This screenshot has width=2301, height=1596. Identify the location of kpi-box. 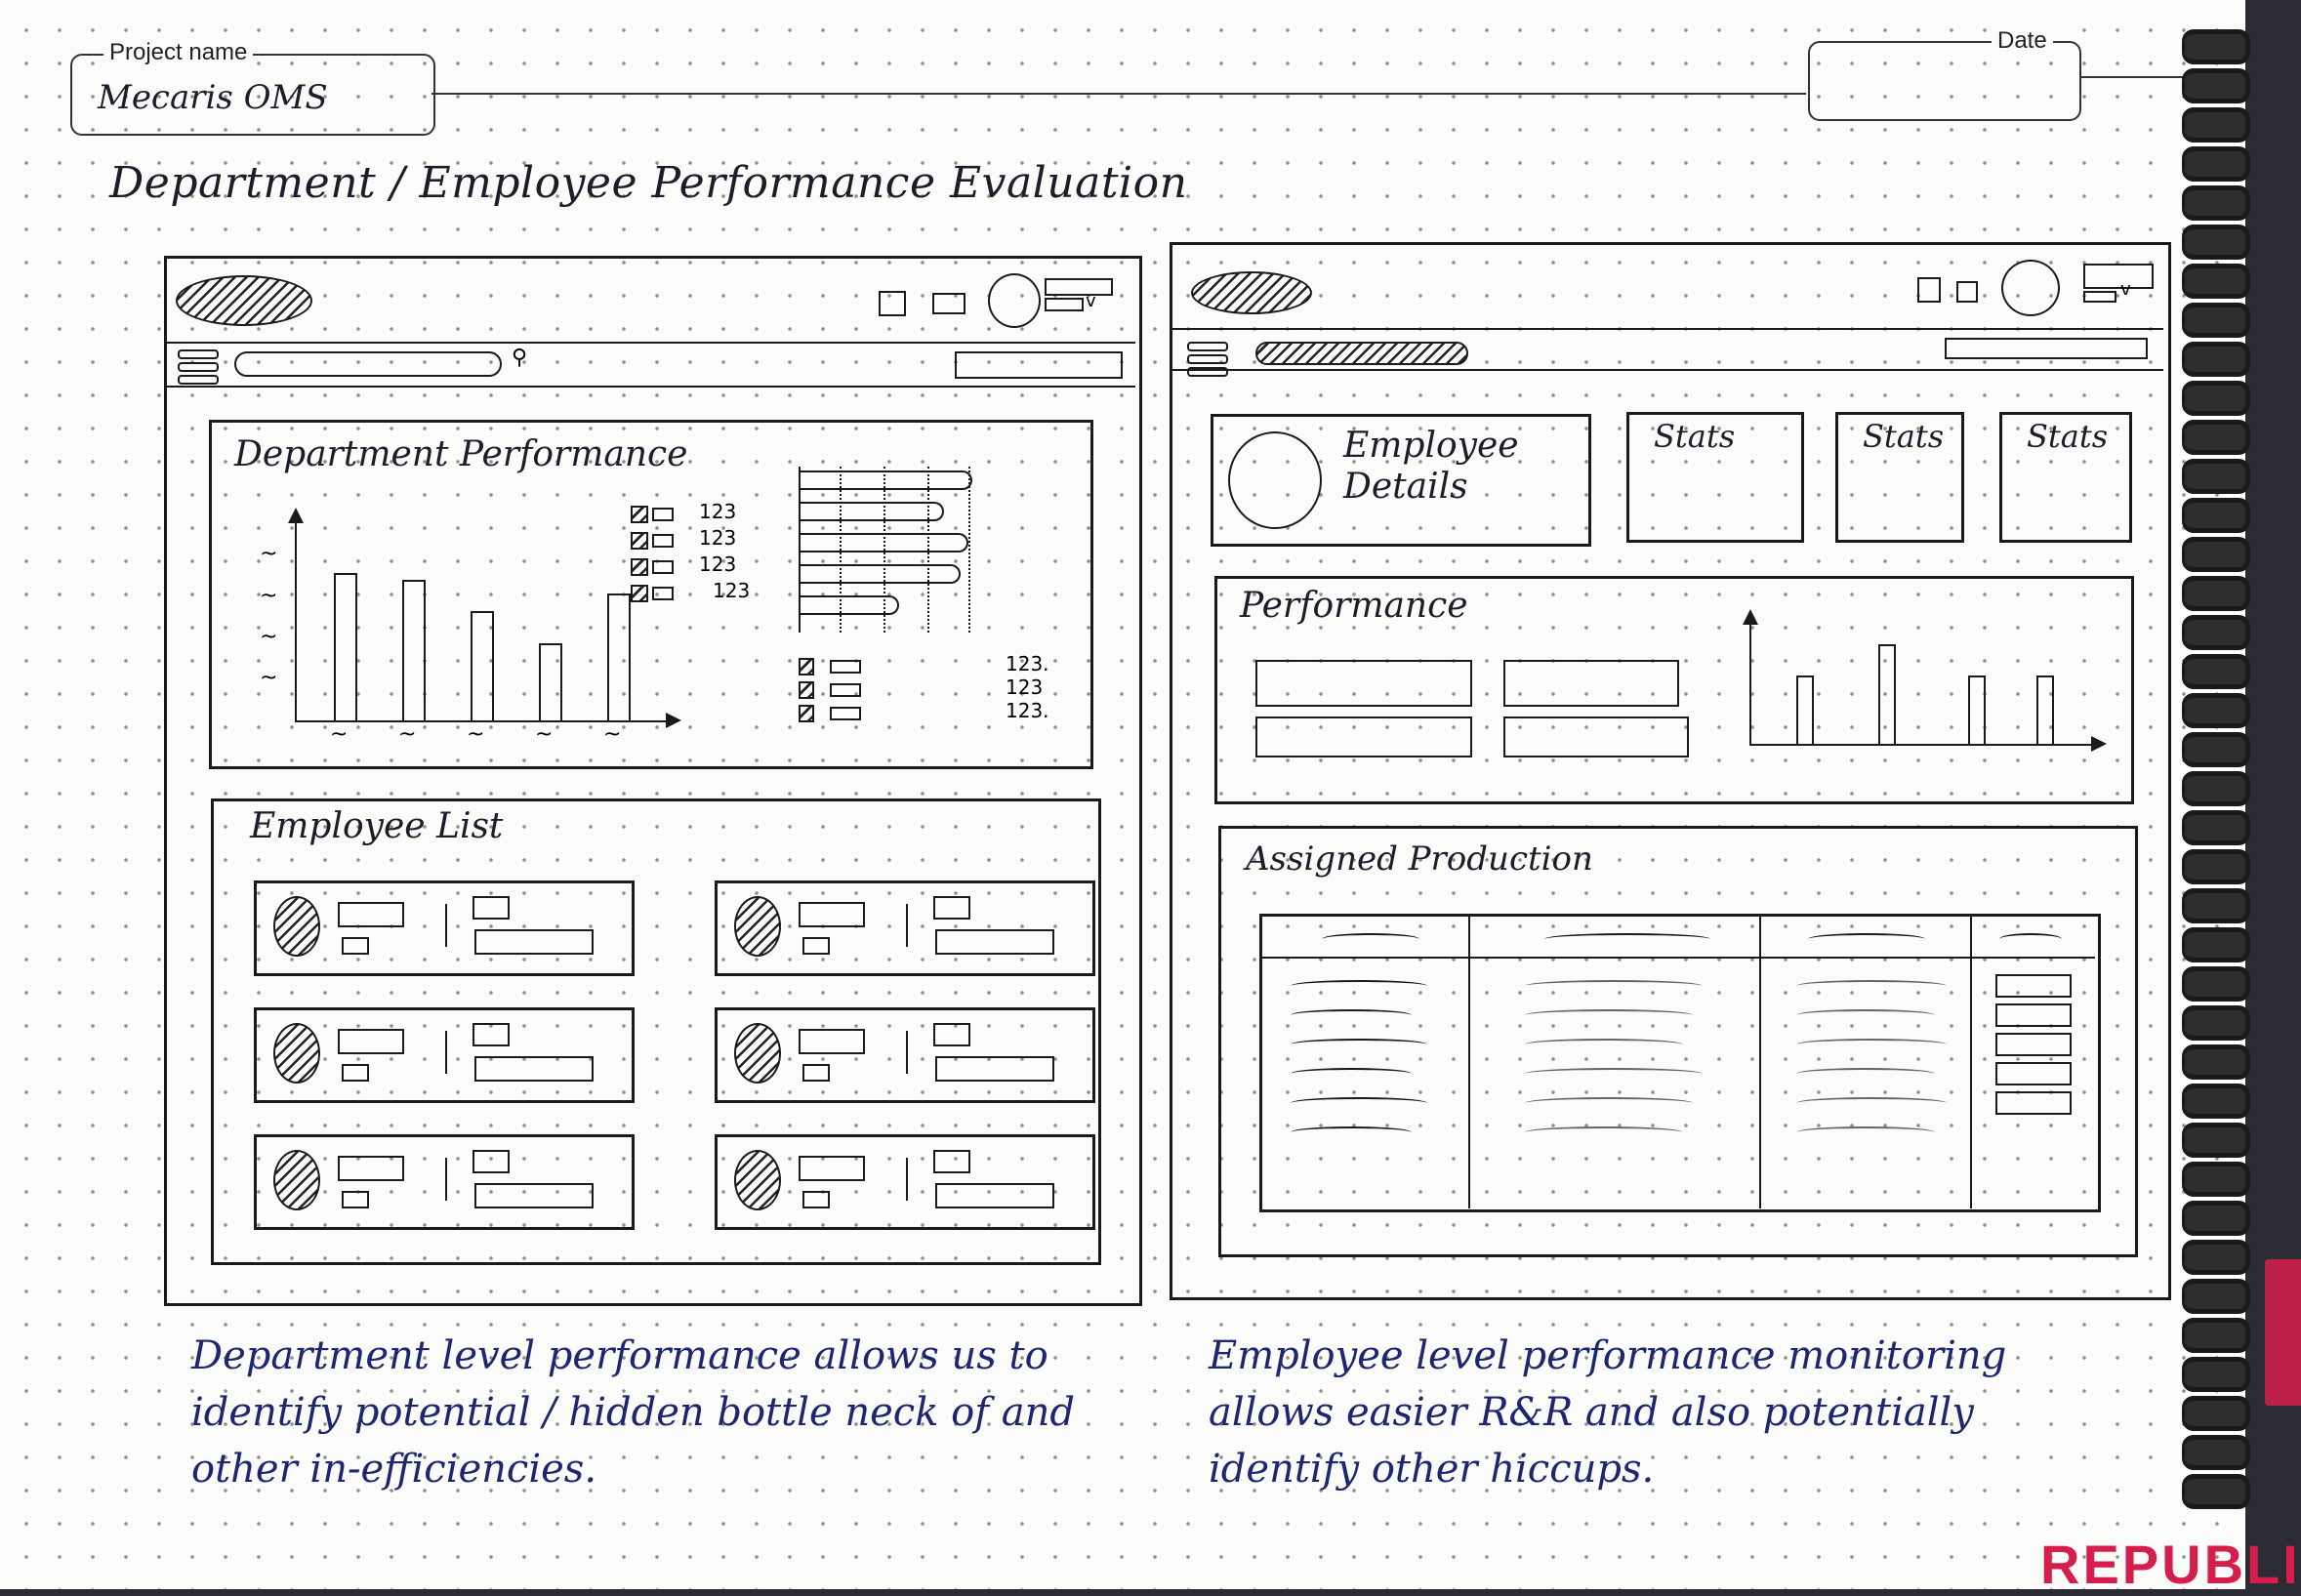
(1591, 683).